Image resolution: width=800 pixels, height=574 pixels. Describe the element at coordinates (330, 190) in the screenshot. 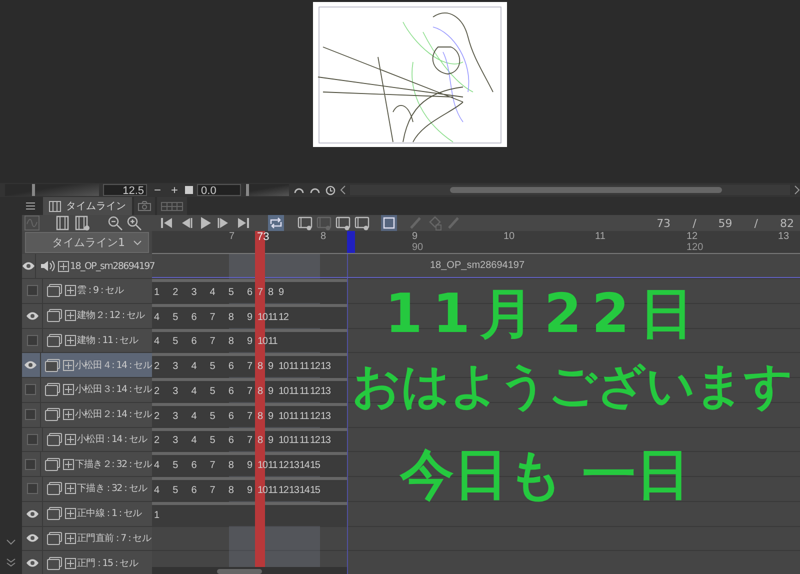

I see `reset-rotation-icon` at that location.